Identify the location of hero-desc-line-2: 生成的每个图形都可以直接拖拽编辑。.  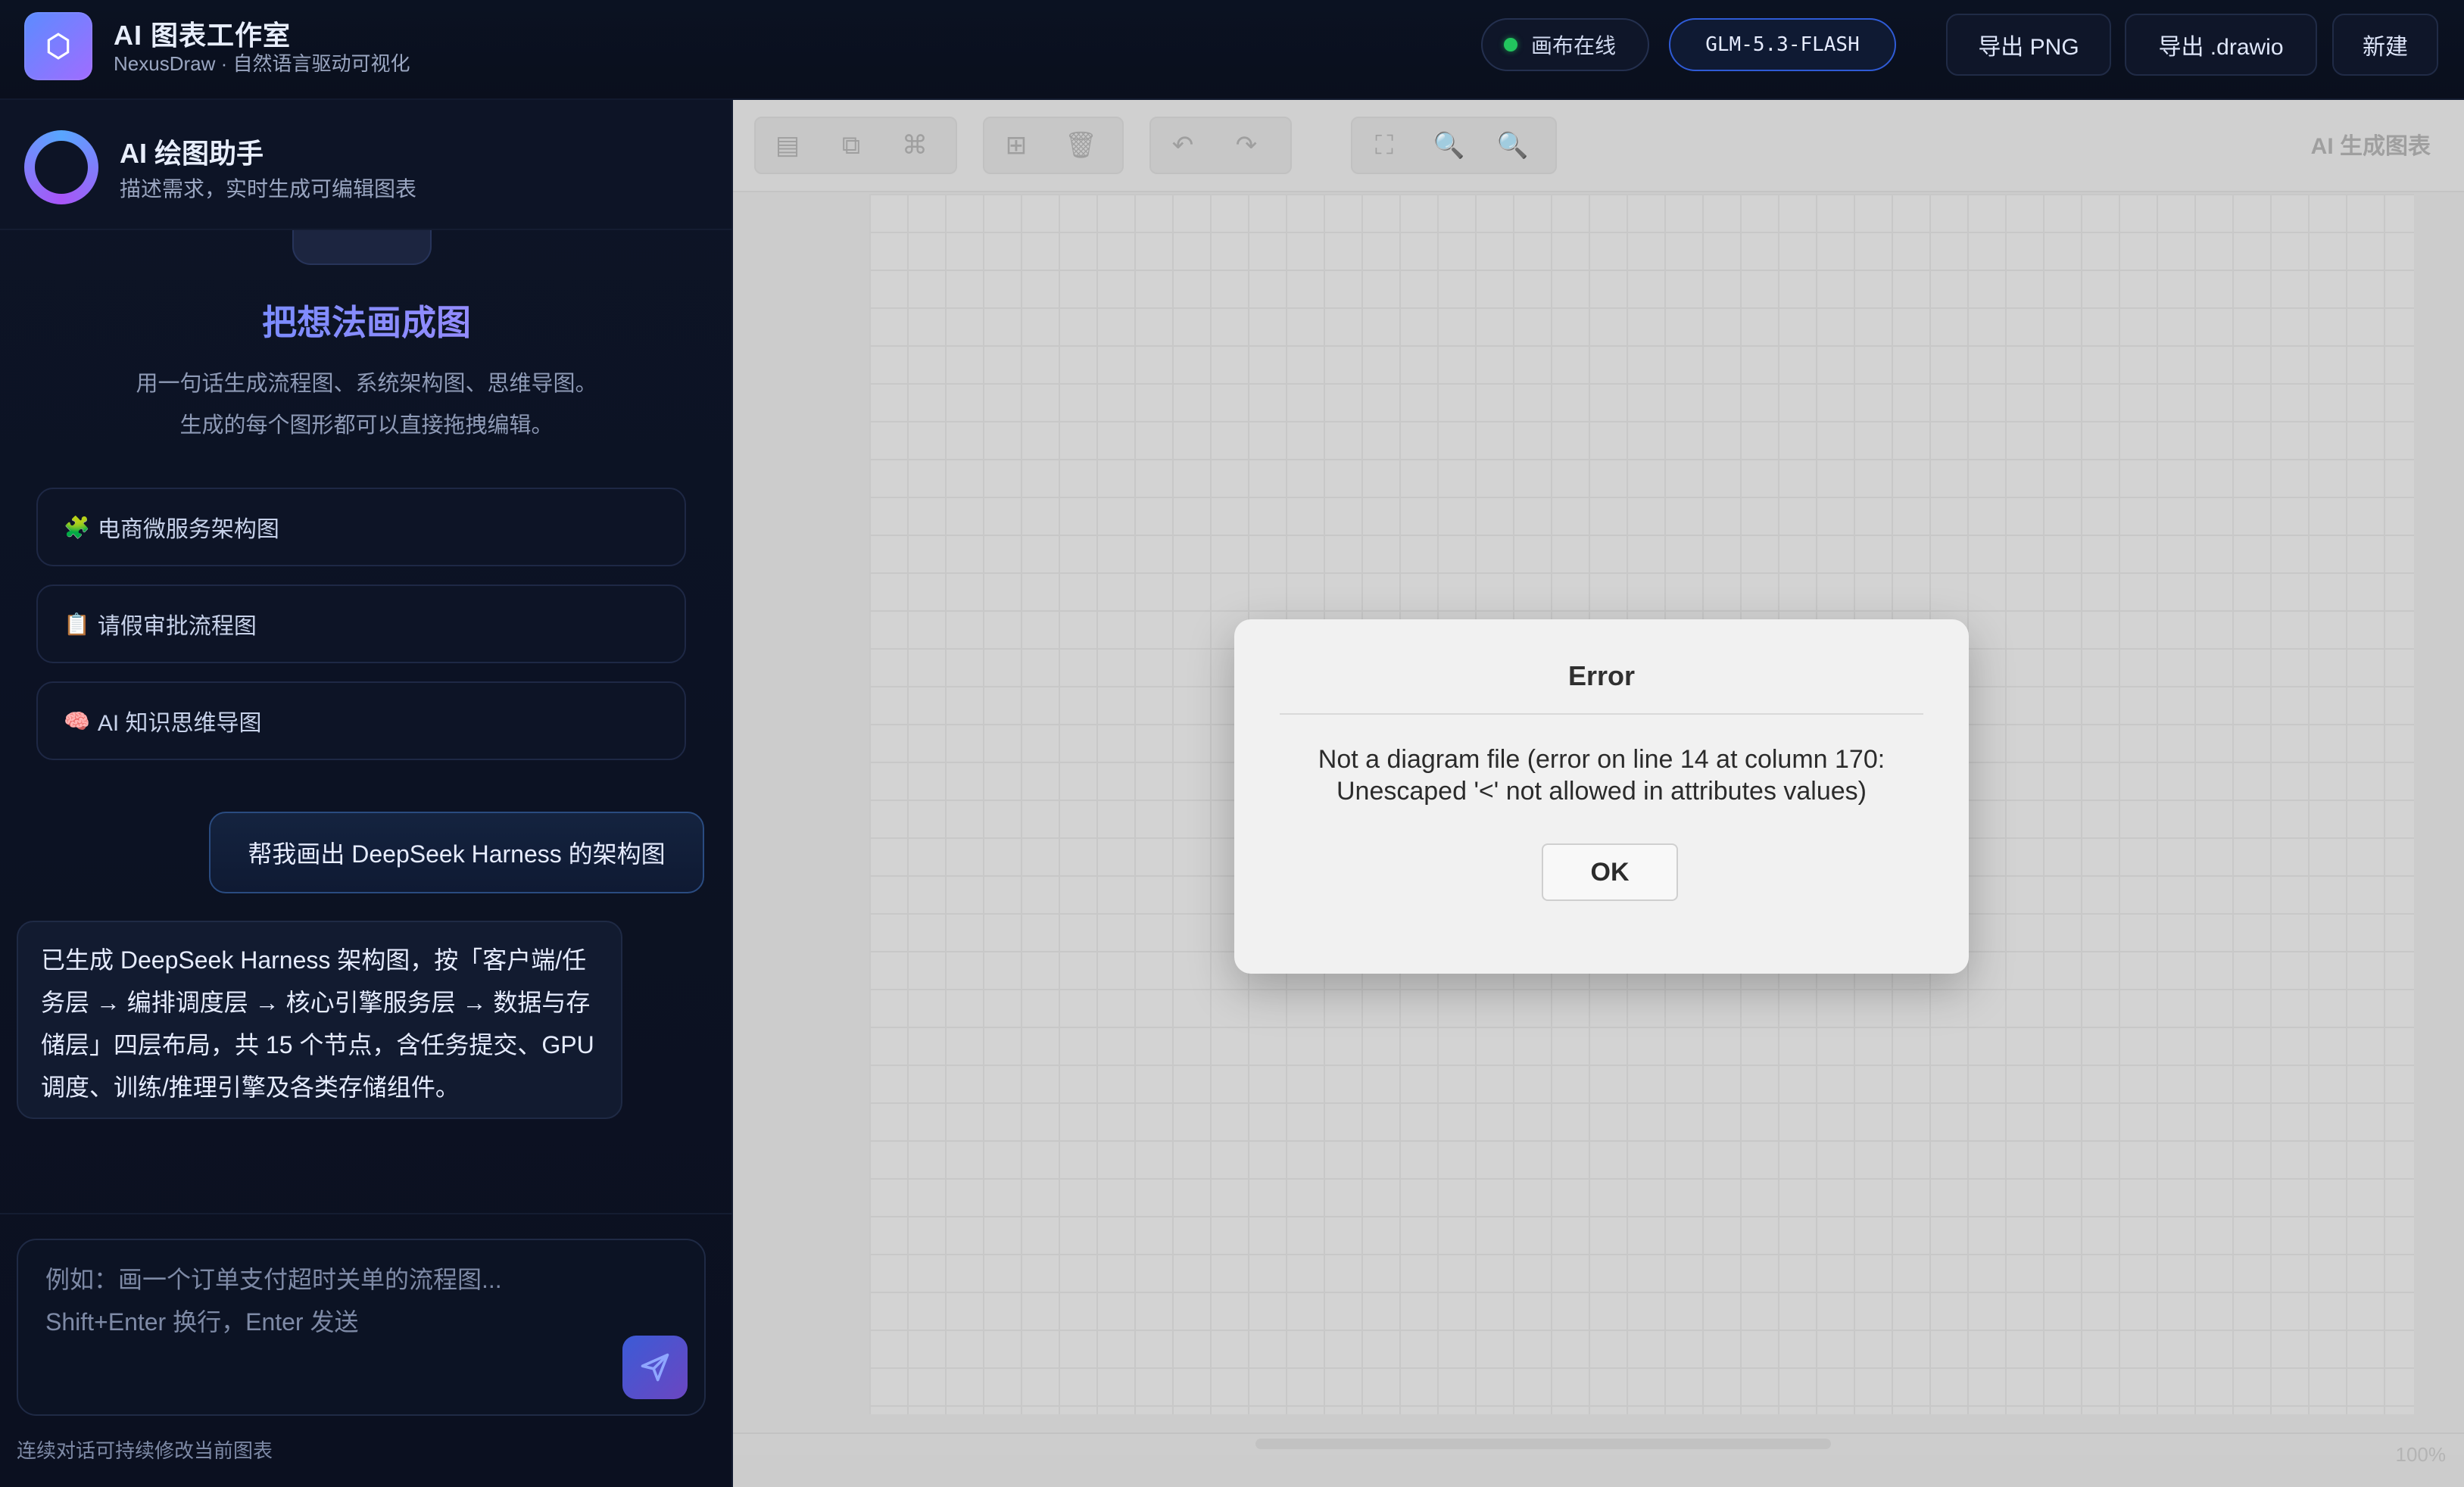
(366, 426).